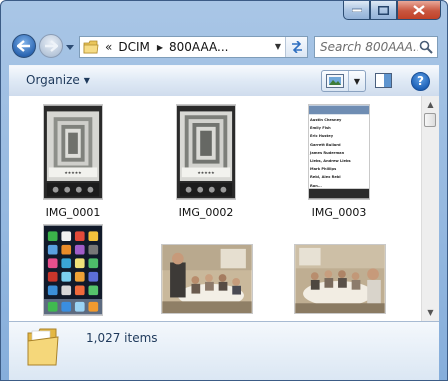 Image resolution: width=448 pixels, height=381 pixels. I want to click on file-name: IMG_0002, so click(206, 212).